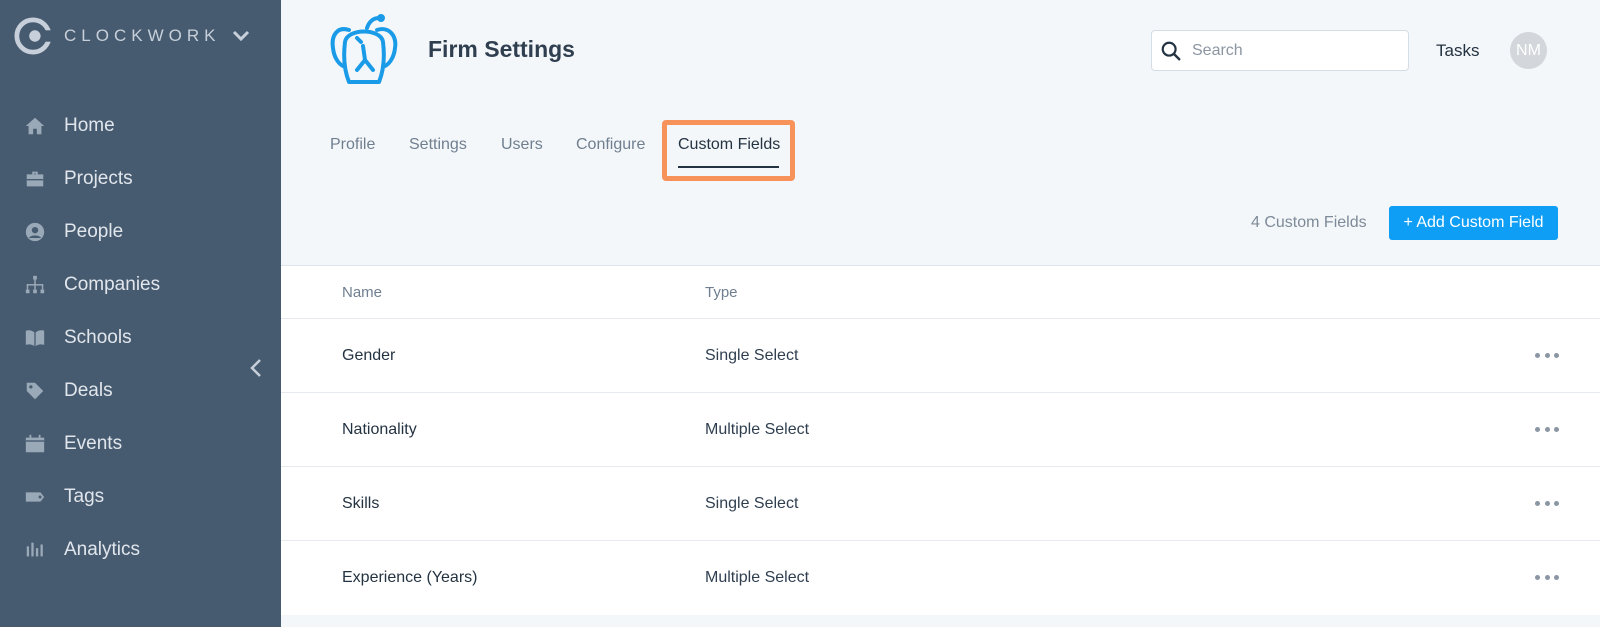 Image resolution: width=1600 pixels, height=627 pixels. Describe the element at coordinates (35, 550) in the screenshot. I see `bar-chart-icon` at that location.